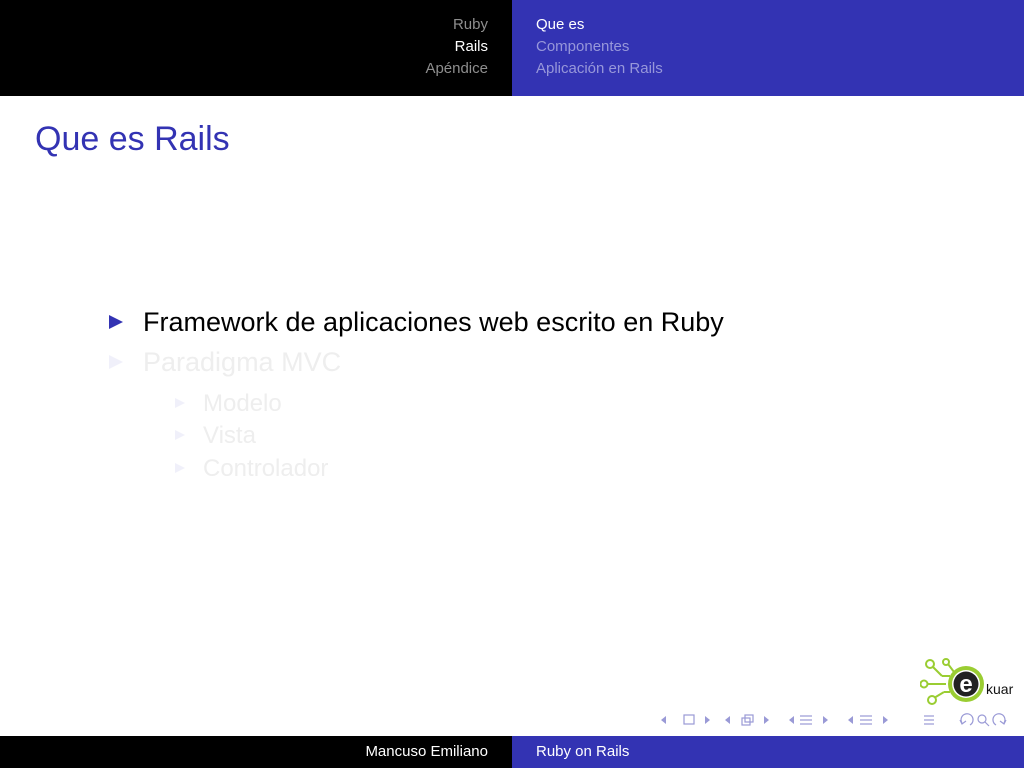 This screenshot has width=1024, height=768. What do you see at coordinates (929, 720) in the screenshot?
I see `appendix-icon` at bounding box center [929, 720].